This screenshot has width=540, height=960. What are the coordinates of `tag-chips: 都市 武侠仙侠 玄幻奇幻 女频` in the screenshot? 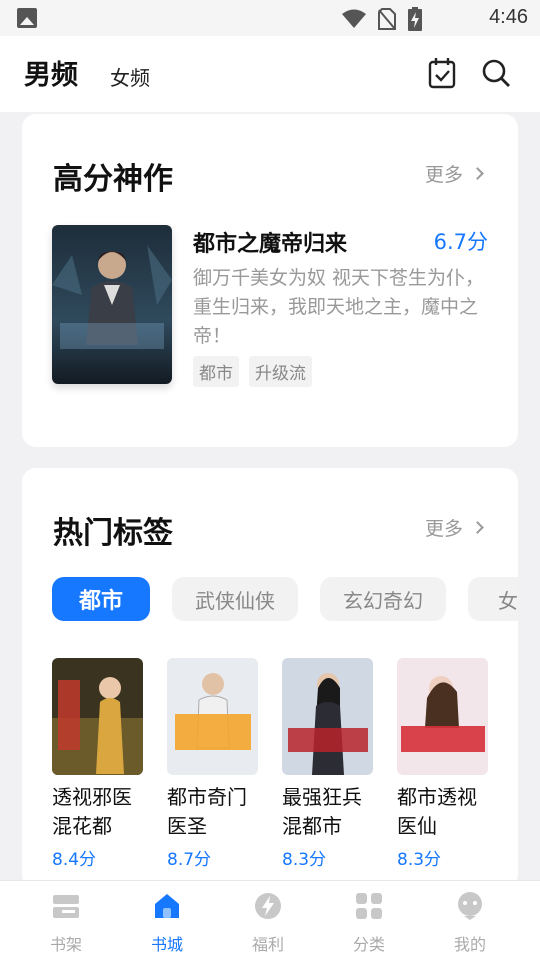 It's located at (285, 600).